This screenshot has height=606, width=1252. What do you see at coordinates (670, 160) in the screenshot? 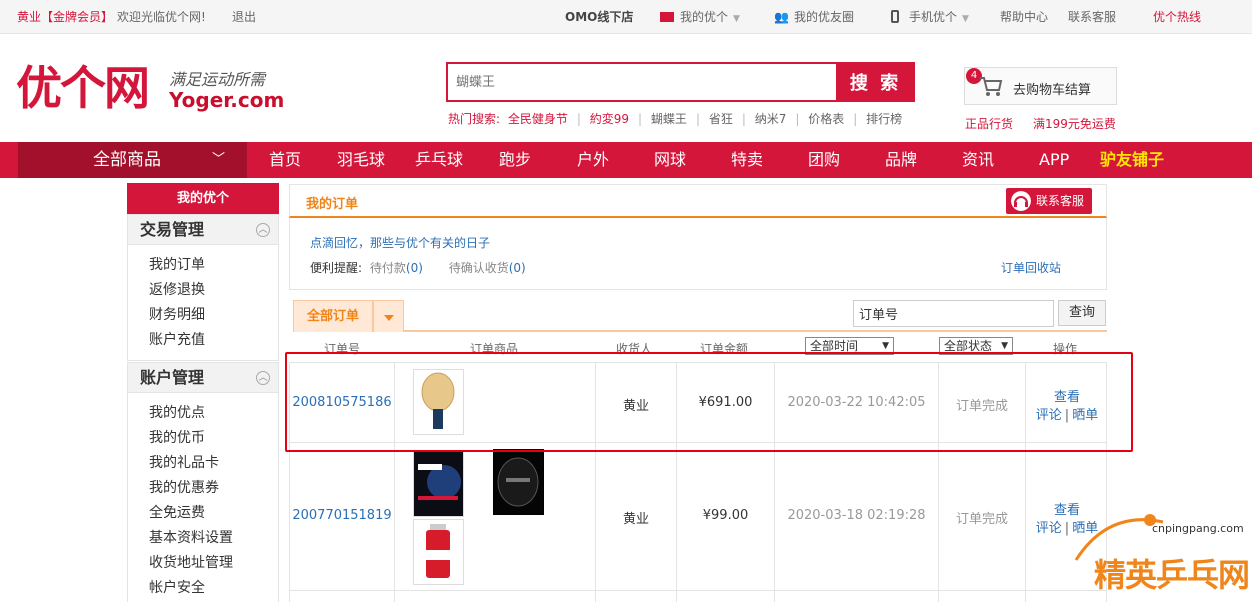
I see `nav-item-tennis: 网球` at bounding box center [670, 160].